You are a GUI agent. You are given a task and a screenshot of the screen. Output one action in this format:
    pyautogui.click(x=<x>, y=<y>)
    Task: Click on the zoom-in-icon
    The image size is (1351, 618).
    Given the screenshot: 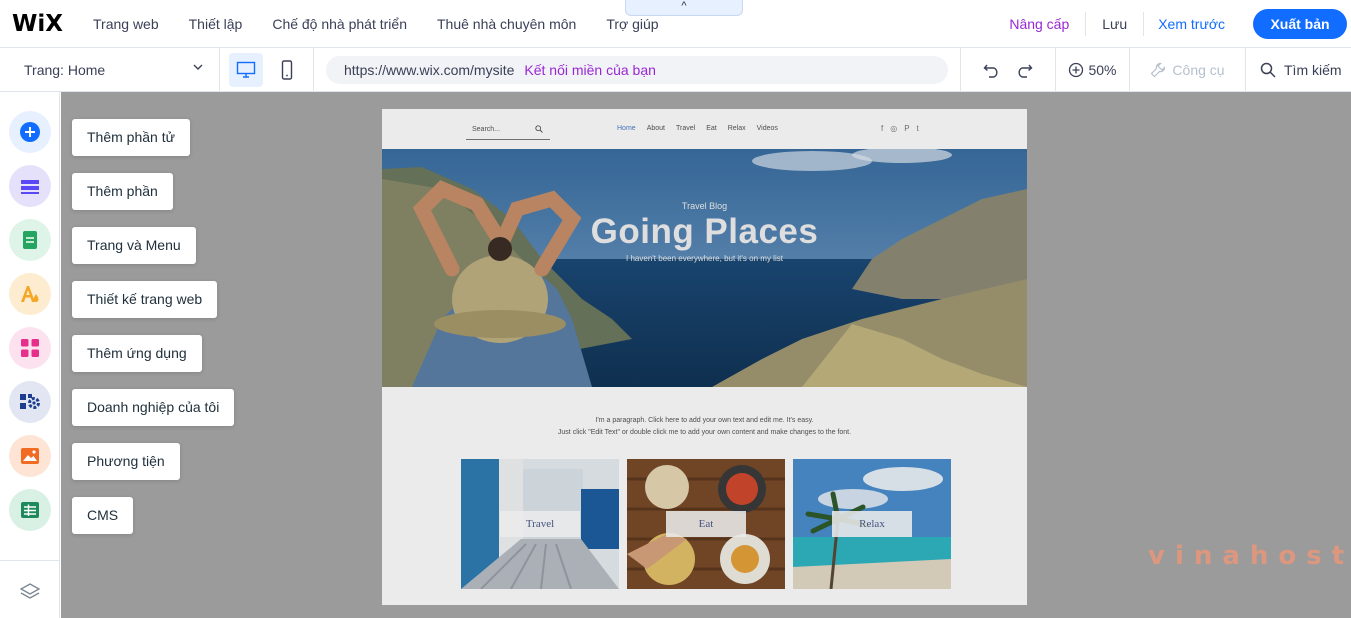 What is the action you would take?
    pyautogui.click(x=1076, y=70)
    